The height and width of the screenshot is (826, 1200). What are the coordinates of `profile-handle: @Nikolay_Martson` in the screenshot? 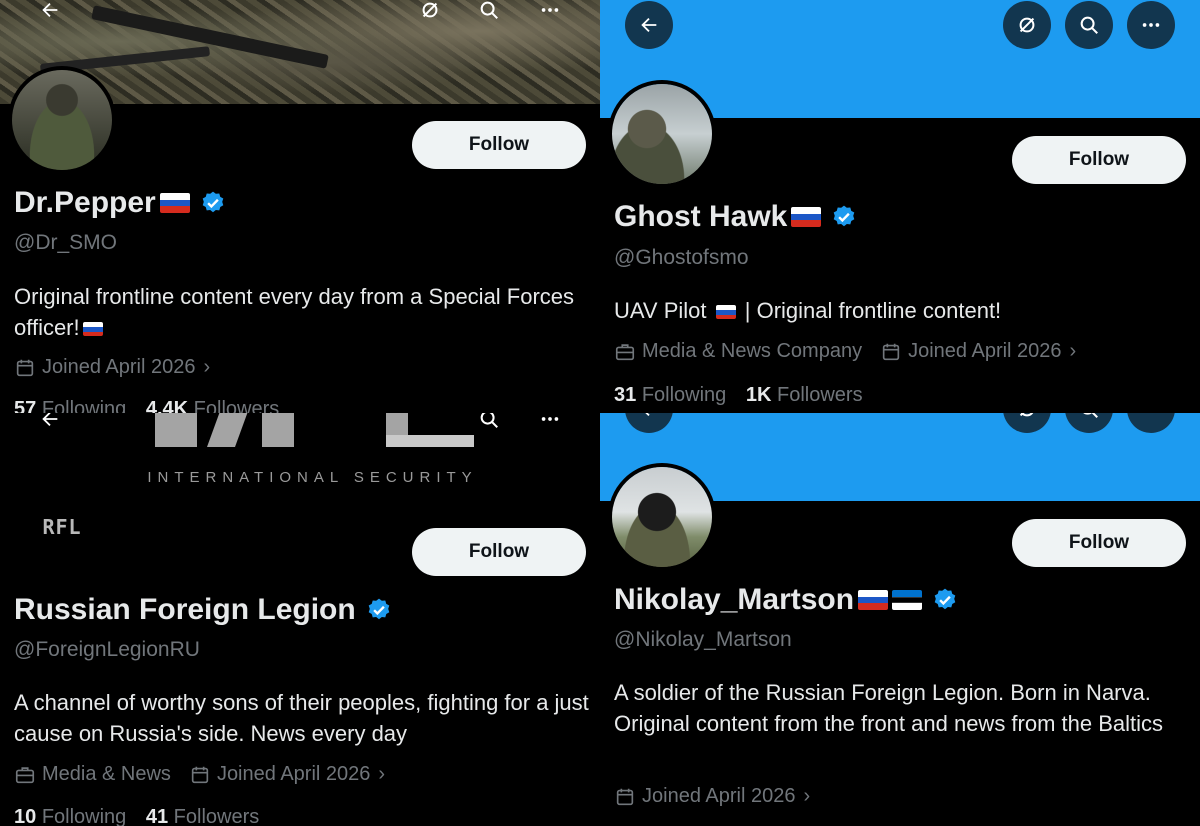 It's located at (703, 639).